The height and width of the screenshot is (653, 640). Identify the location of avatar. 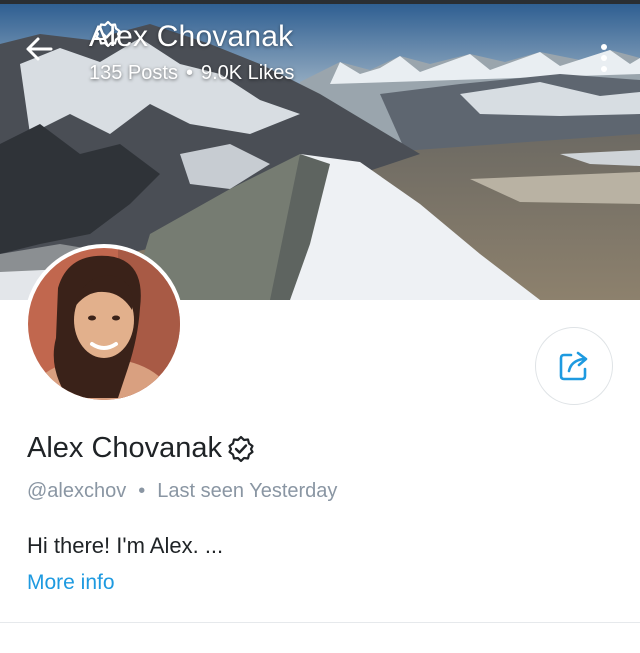
(104, 324).